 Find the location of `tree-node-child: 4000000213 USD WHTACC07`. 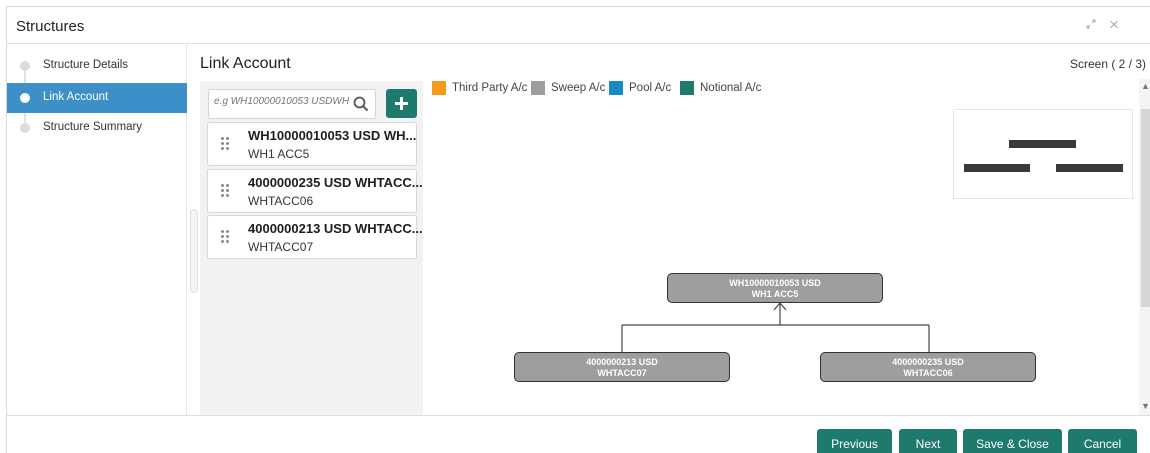

tree-node-child: 4000000213 USD WHTACC07 is located at coordinates (622, 367).